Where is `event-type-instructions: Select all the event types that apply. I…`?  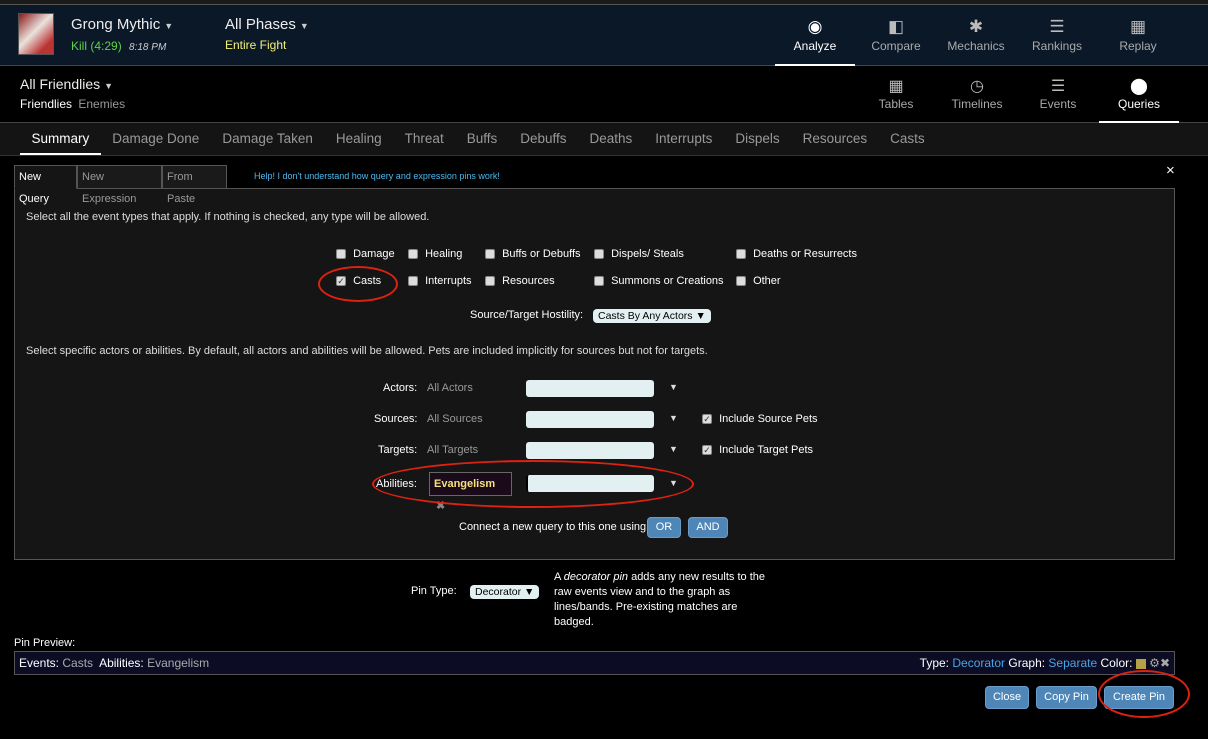
event-type-instructions: Select all the event types that apply. I… is located at coordinates (228, 217).